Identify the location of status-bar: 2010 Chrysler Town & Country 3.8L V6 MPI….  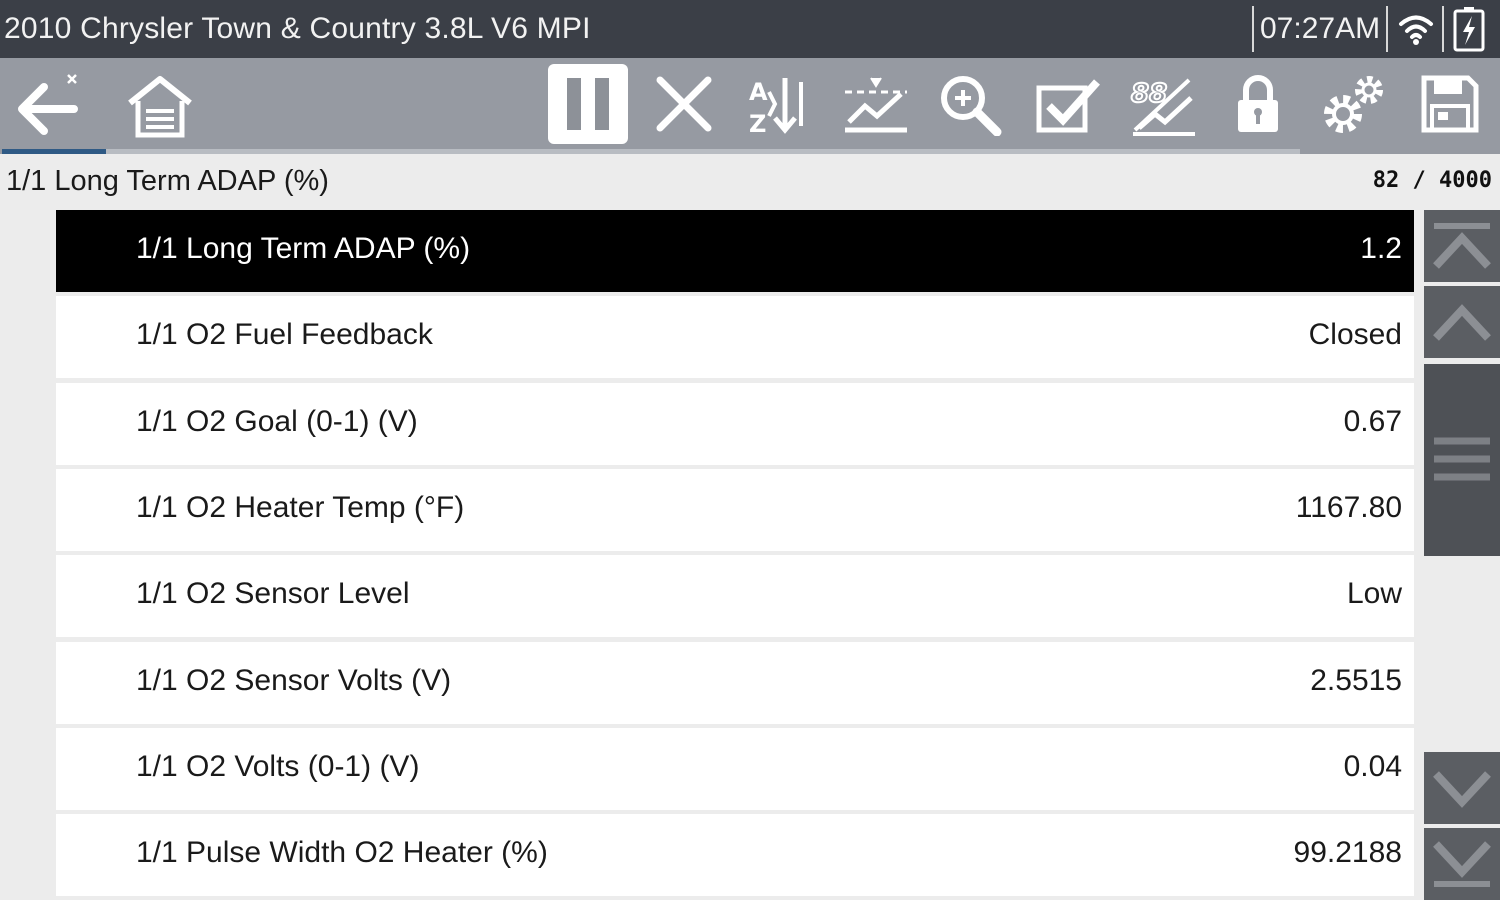
(750, 29).